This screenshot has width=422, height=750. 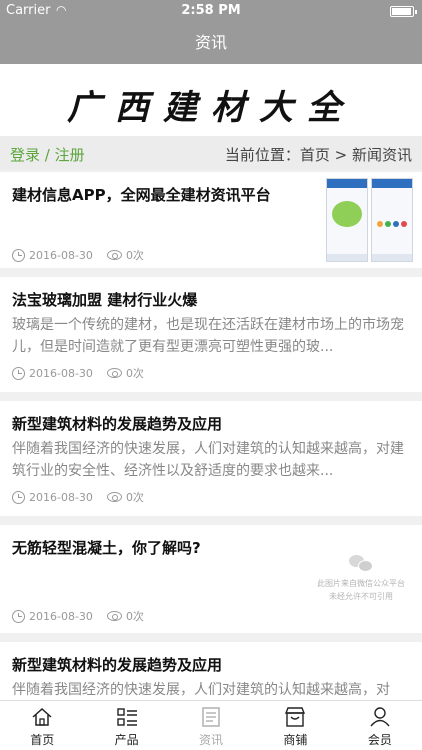 What do you see at coordinates (201, 690) in the screenshot?
I see `article-summary: 伴随着我国经济的快速发展，人们对建筑的认知越来越高，对` at bounding box center [201, 690].